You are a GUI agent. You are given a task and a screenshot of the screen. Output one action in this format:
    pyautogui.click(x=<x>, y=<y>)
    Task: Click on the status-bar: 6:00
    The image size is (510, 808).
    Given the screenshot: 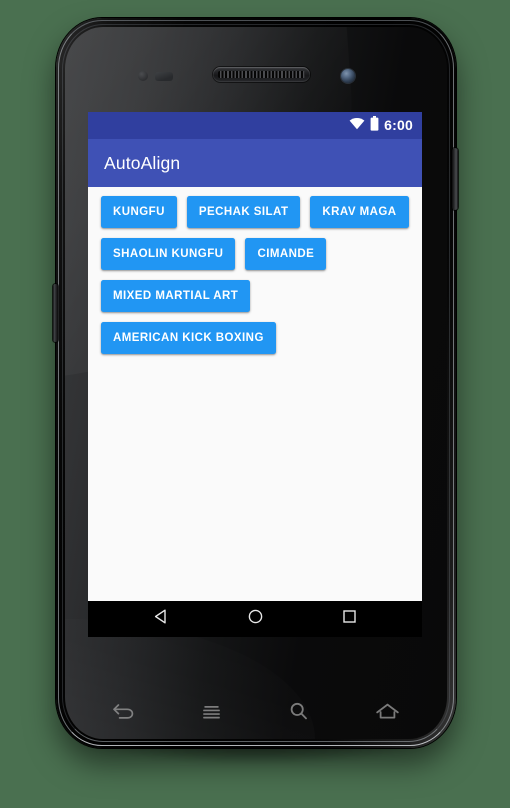 What is the action you would take?
    pyautogui.click(x=255, y=125)
    